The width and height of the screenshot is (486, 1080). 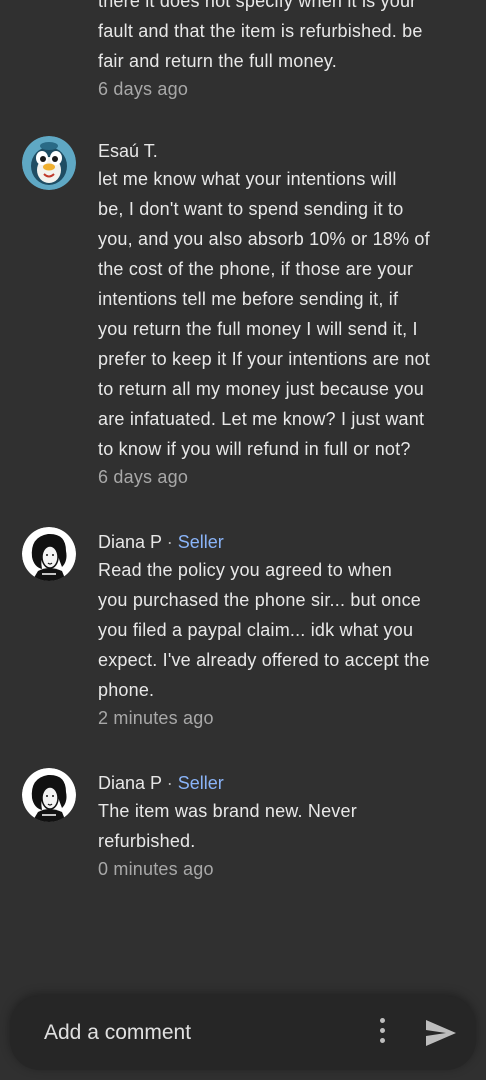 What do you see at coordinates (261, 419) in the screenshot?
I see `comment-line: are infatuated. Let me know? I just want` at bounding box center [261, 419].